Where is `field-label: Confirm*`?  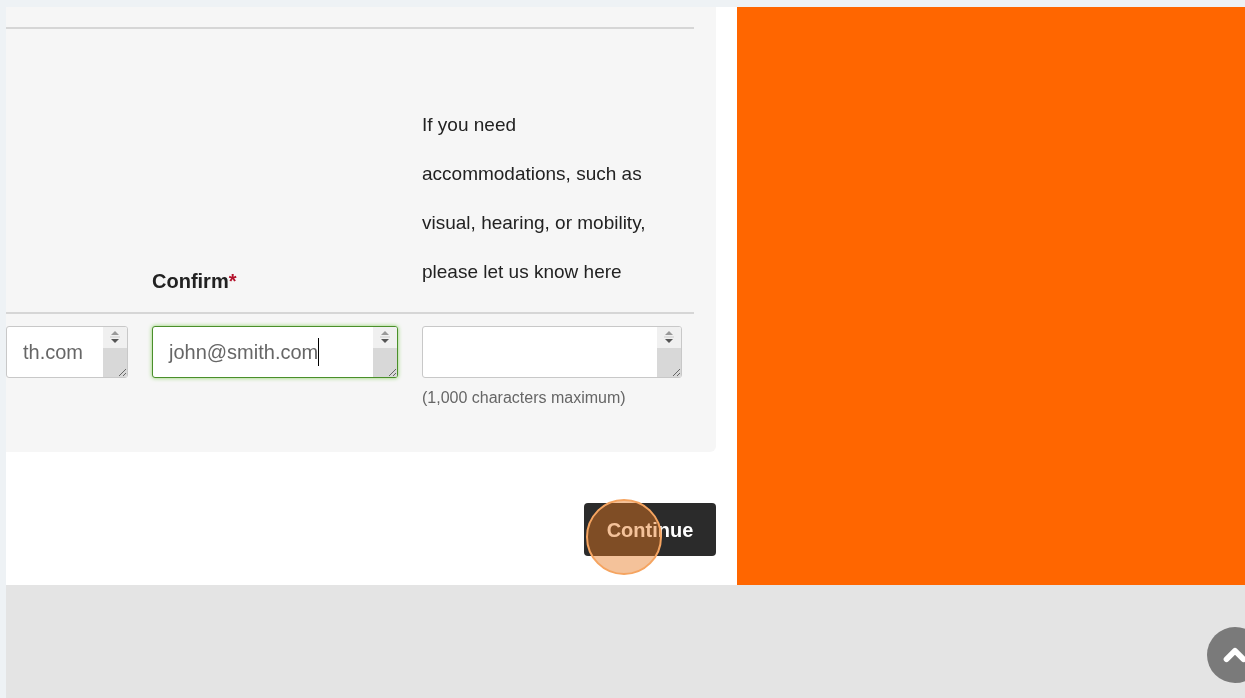
field-label: Confirm* is located at coordinates (194, 281).